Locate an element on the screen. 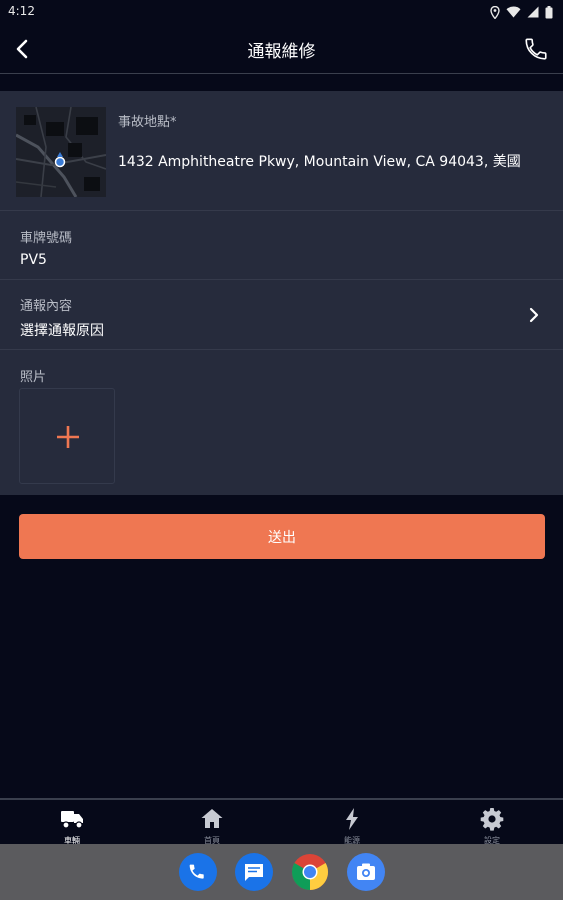 Image resolution: width=563 pixels, height=900 pixels. phone-app-icon is located at coordinates (198, 872).